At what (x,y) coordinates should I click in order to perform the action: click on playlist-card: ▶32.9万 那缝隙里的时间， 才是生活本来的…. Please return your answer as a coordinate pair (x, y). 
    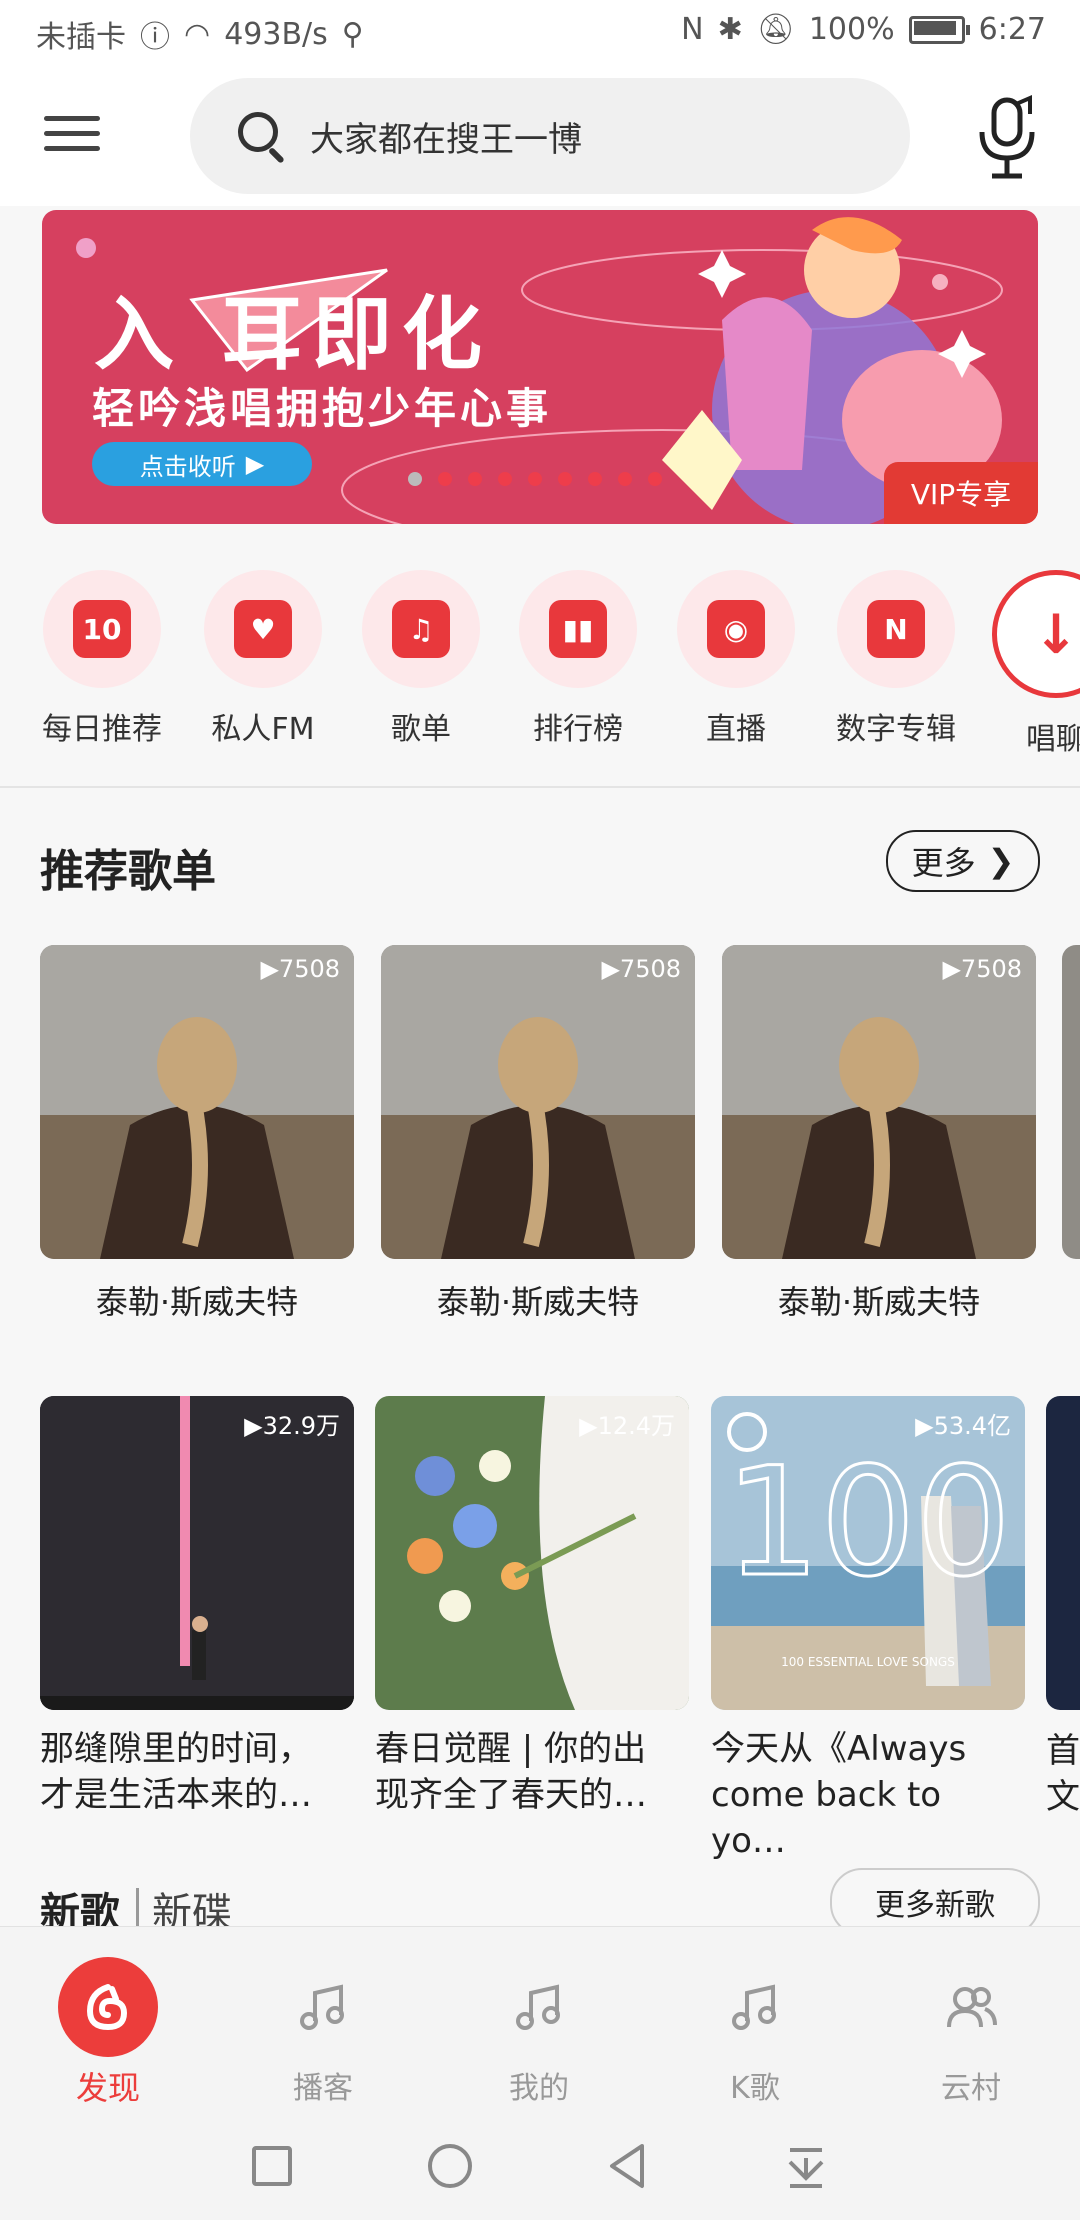
    Looking at the image, I should click on (197, 1607).